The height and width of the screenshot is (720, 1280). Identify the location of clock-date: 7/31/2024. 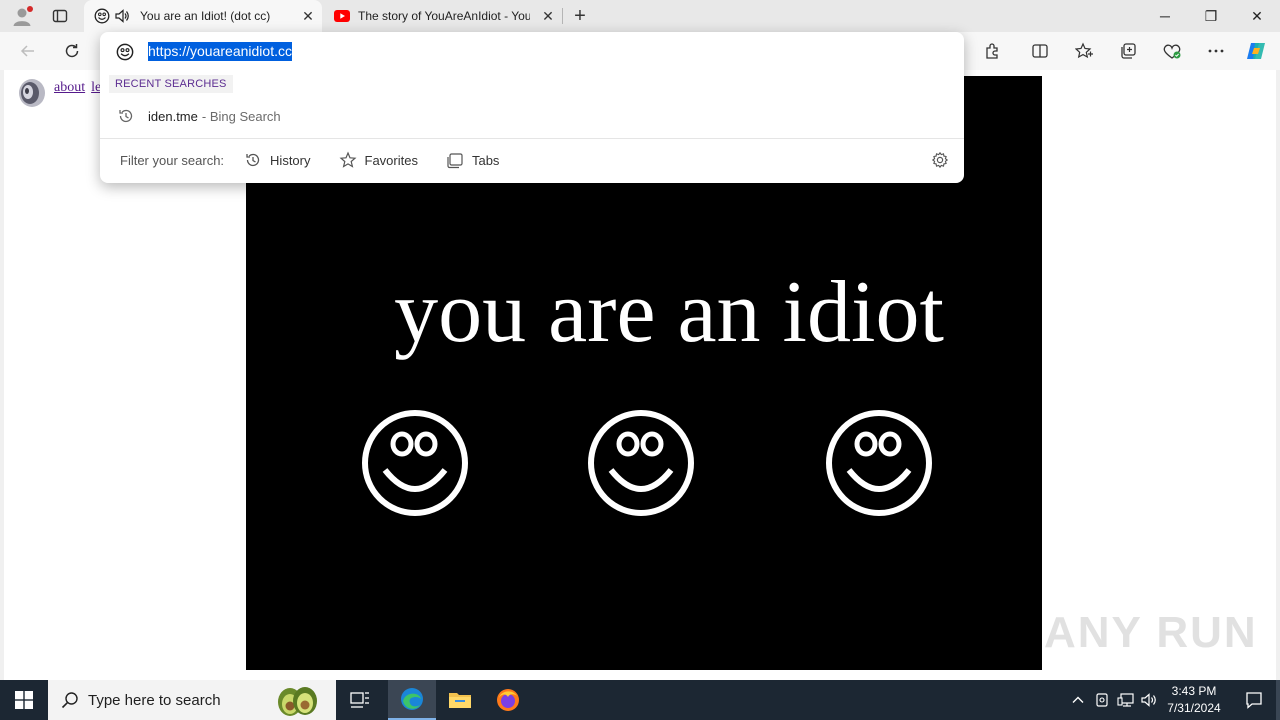
(1194, 708).